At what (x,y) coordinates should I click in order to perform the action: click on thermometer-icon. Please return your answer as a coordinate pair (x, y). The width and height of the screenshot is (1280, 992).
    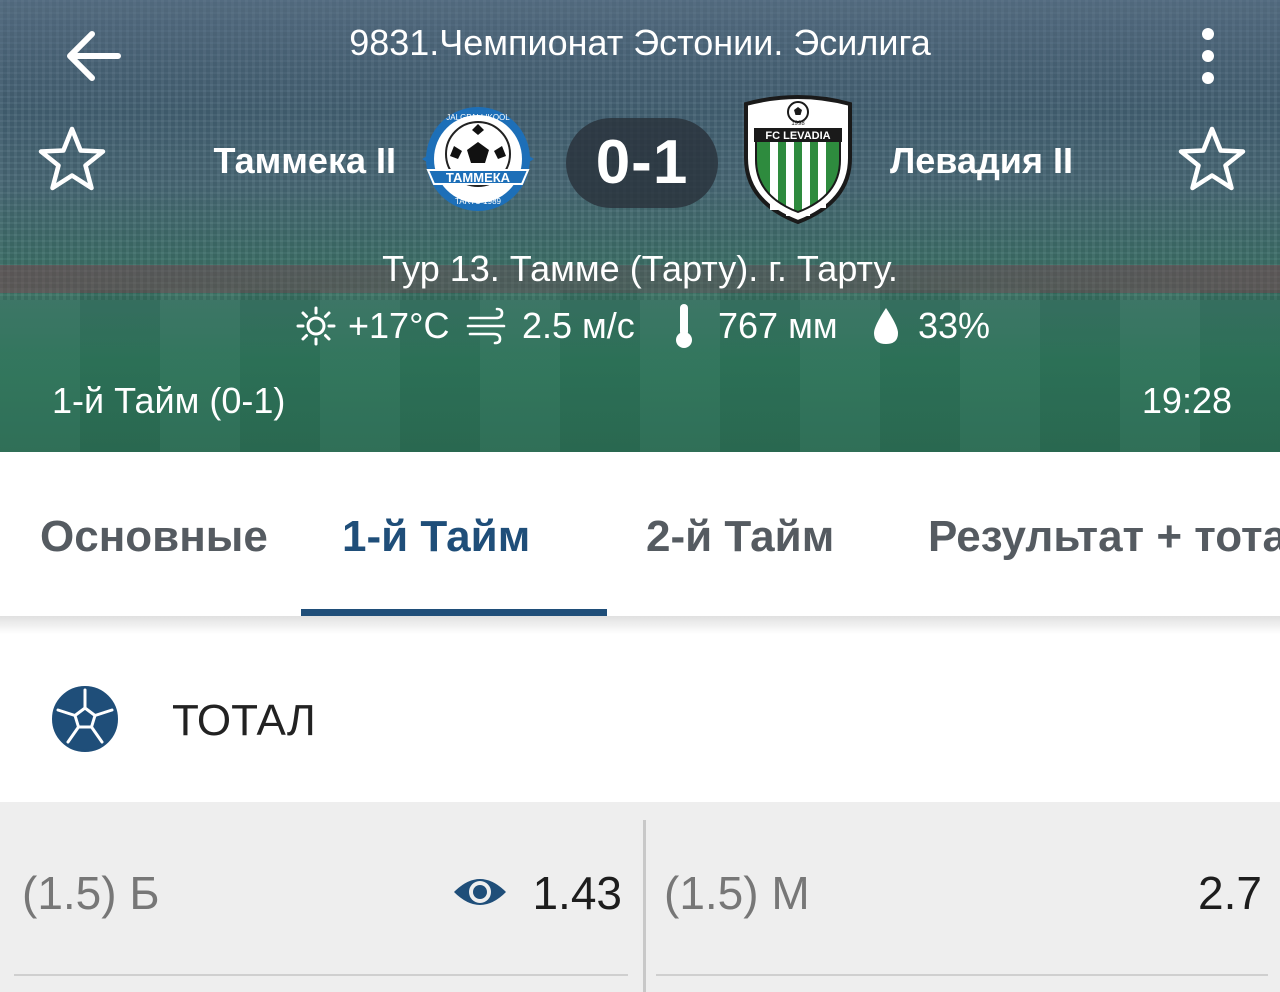
    Looking at the image, I should click on (684, 326).